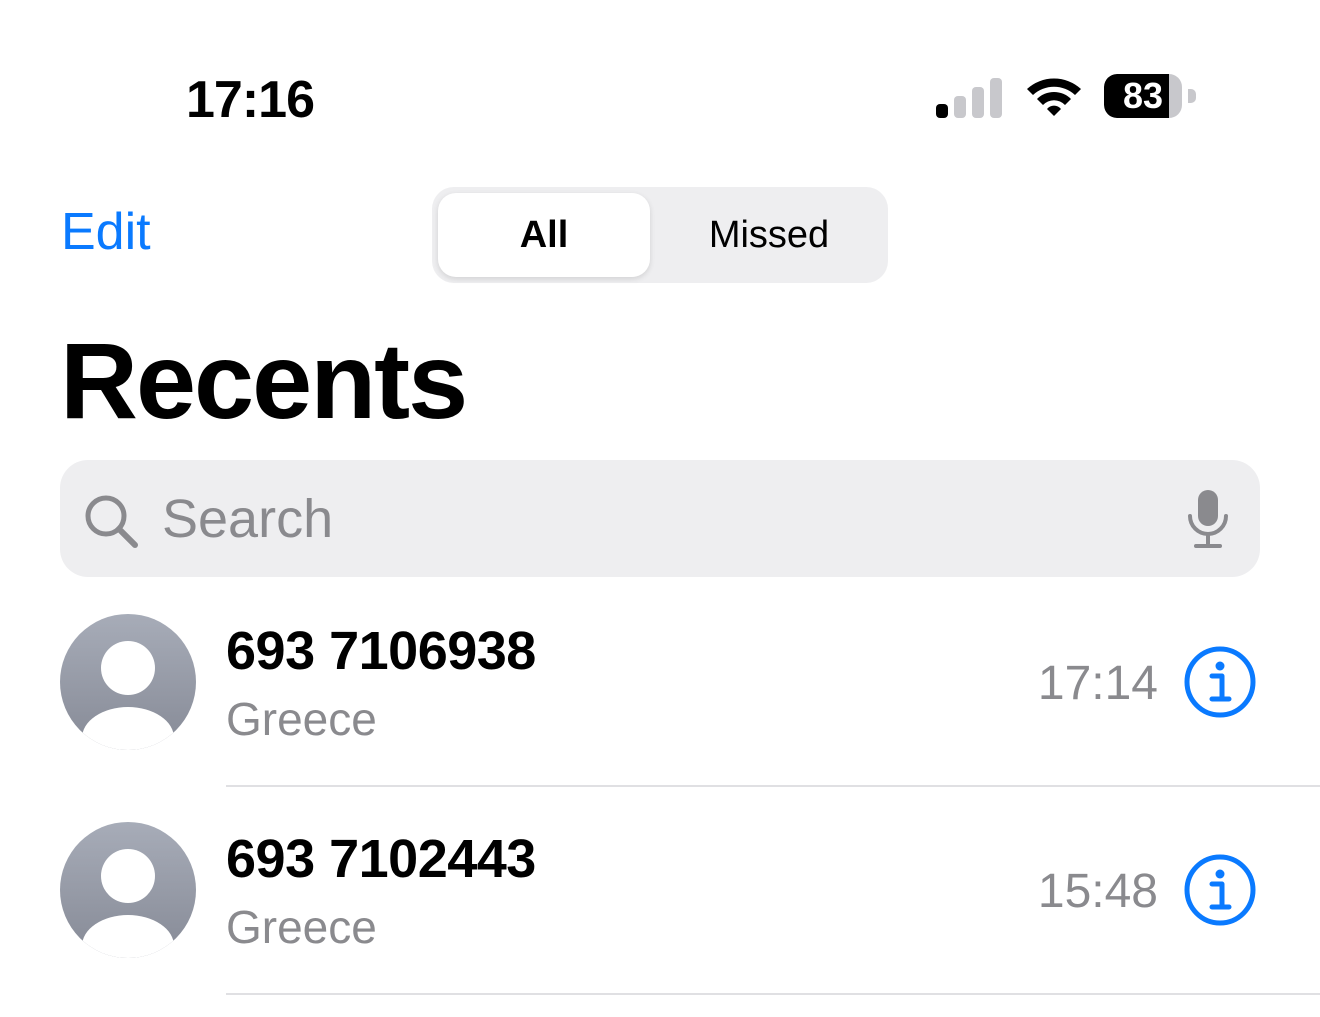  Describe the element at coordinates (1097, 891) in the screenshot. I see `call-time: 15:48` at that location.